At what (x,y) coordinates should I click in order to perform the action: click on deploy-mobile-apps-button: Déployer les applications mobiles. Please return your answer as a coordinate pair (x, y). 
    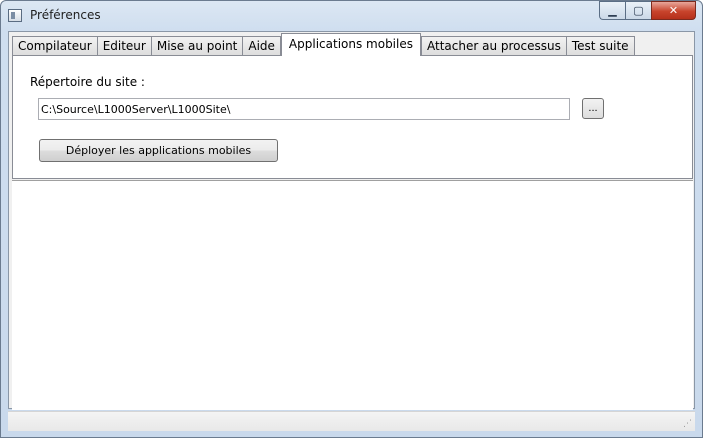
    Looking at the image, I should click on (158, 150).